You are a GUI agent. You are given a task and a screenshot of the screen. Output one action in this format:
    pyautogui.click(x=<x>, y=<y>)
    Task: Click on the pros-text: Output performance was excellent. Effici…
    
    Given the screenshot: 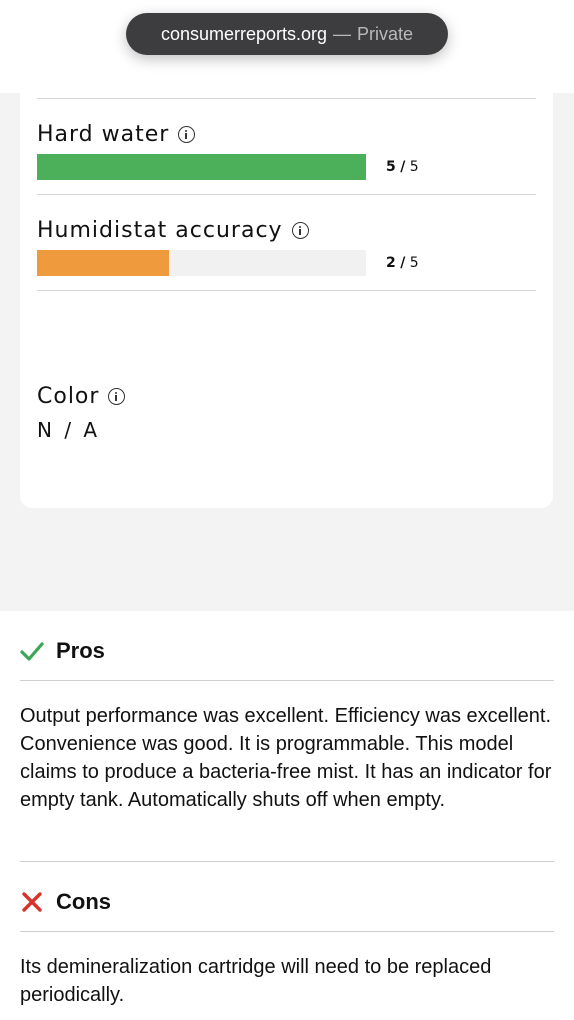 What is the action you would take?
    pyautogui.click(x=286, y=758)
    